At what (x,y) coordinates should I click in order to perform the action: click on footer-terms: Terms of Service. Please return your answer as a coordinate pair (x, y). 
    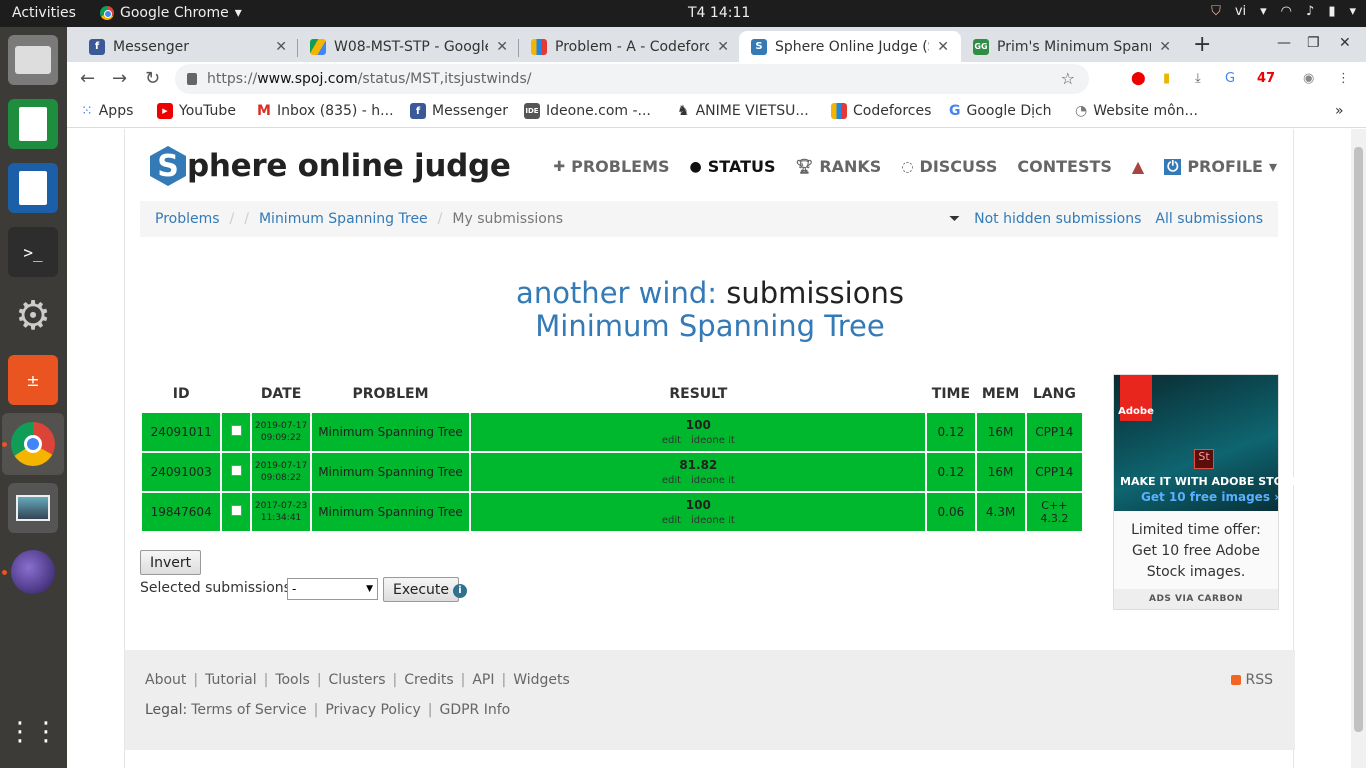
    Looking at the image, I should click on (248, 710).